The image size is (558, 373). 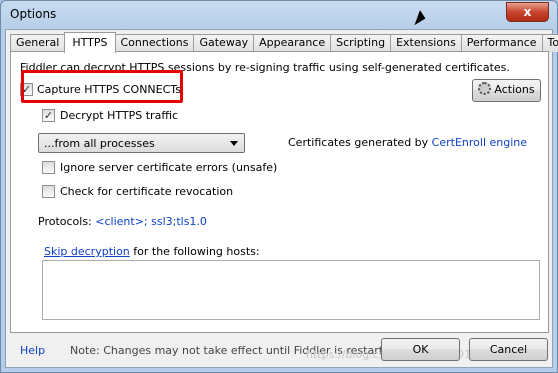 What do you see at coordinates (151, 221) in the screenshot?
I see `protocols-link: <client>; ssl3;tls1.0` at bounding box center [151, 221].